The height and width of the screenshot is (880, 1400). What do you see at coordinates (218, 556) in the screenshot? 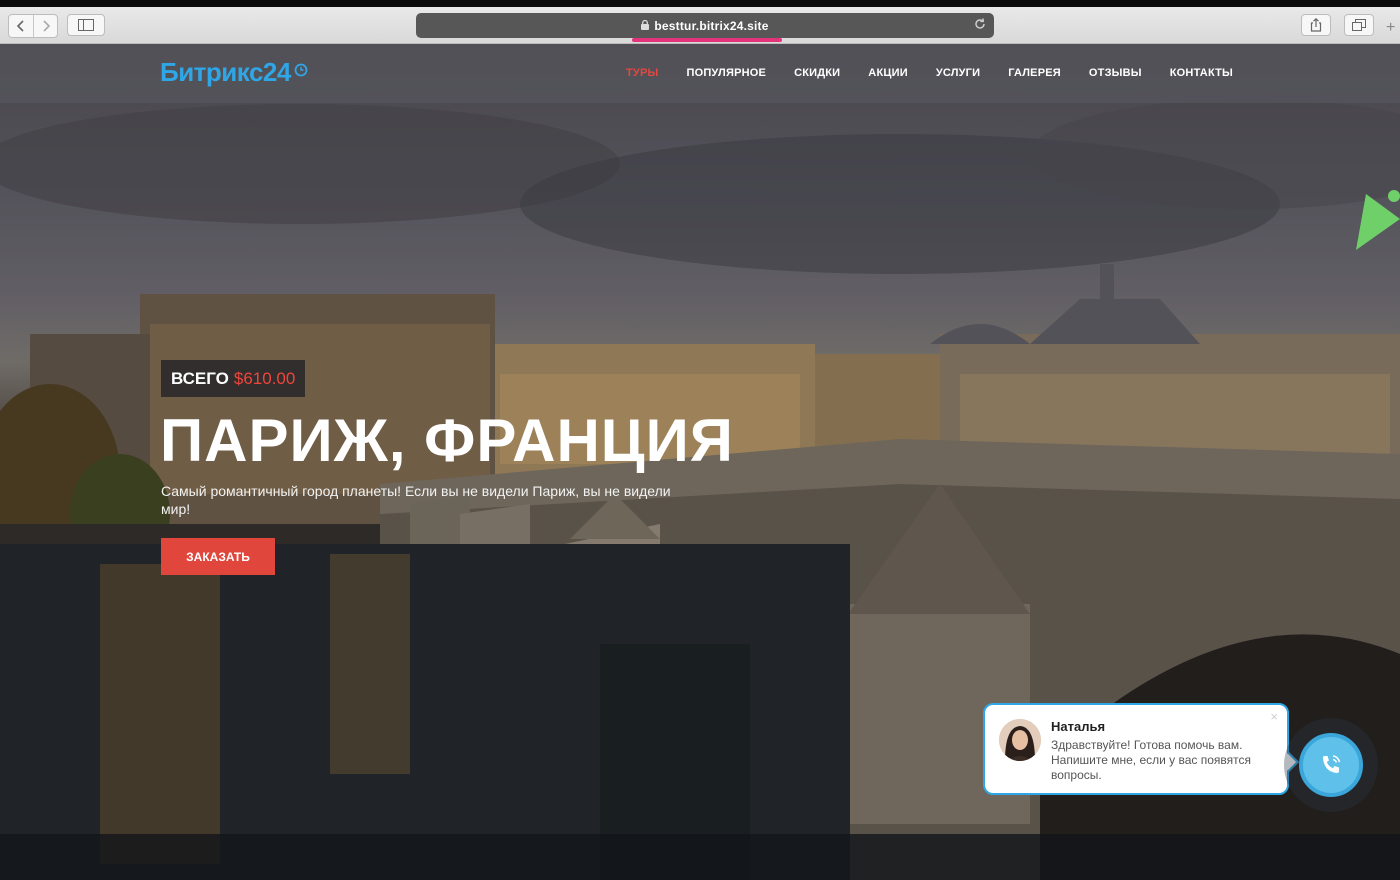
I see `order-button: ЗАКАЗАТЬ` at bounding box center [218, 556].